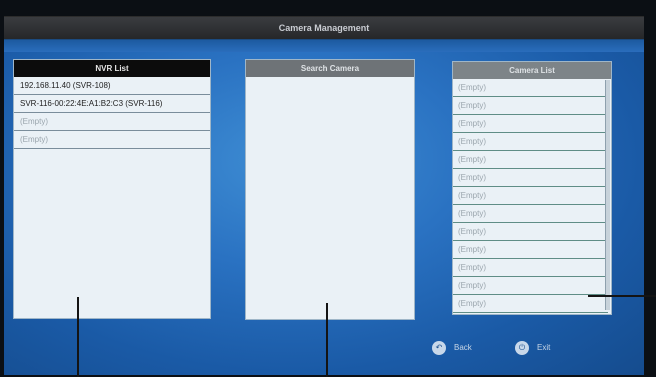 Image resolution: width=656 pixels, height=377 pixels. What do you see at coordinates (532, 70) in the screenshot?
I see `camera-list-header: Camera List` at bounding box center [532, 70].